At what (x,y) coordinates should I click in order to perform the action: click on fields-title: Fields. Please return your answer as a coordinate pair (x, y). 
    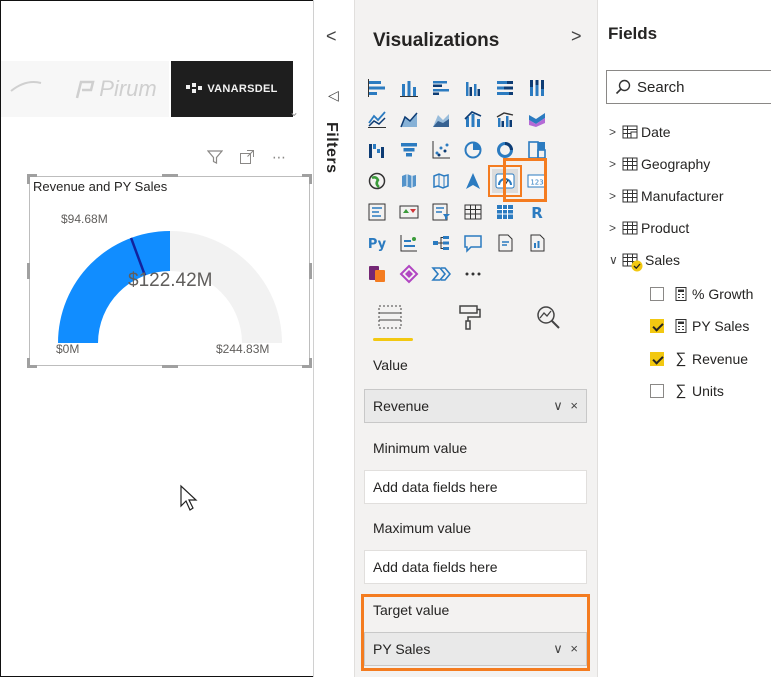
    Looking at the image, I should click on (633, 33).